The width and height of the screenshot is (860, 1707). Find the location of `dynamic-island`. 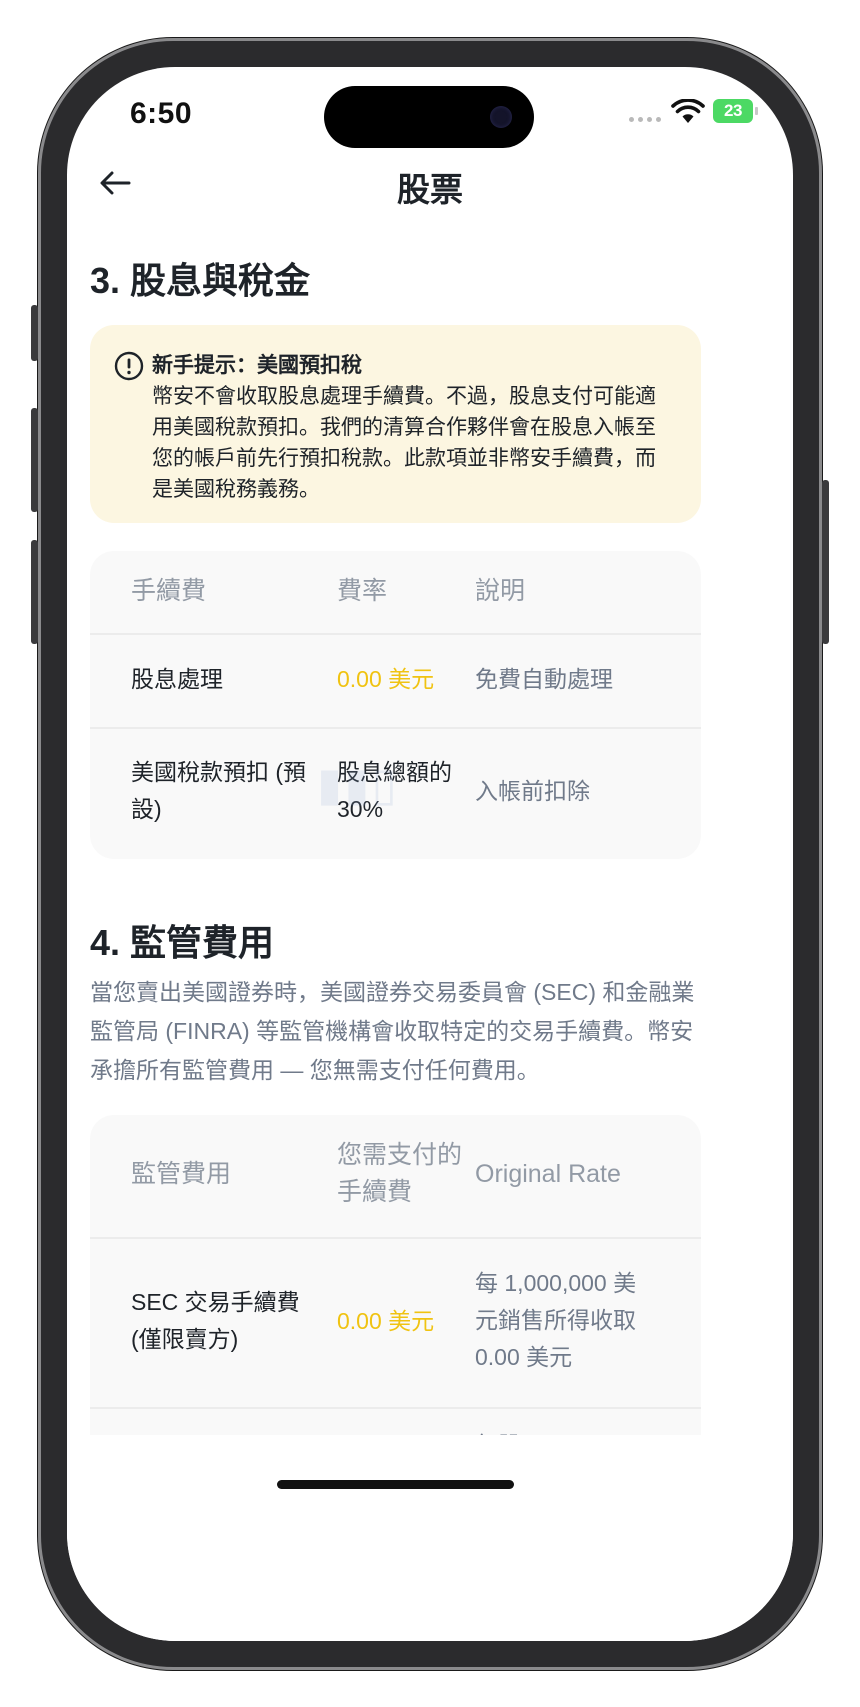

dynamic-island is located at coordinates (429, 117).